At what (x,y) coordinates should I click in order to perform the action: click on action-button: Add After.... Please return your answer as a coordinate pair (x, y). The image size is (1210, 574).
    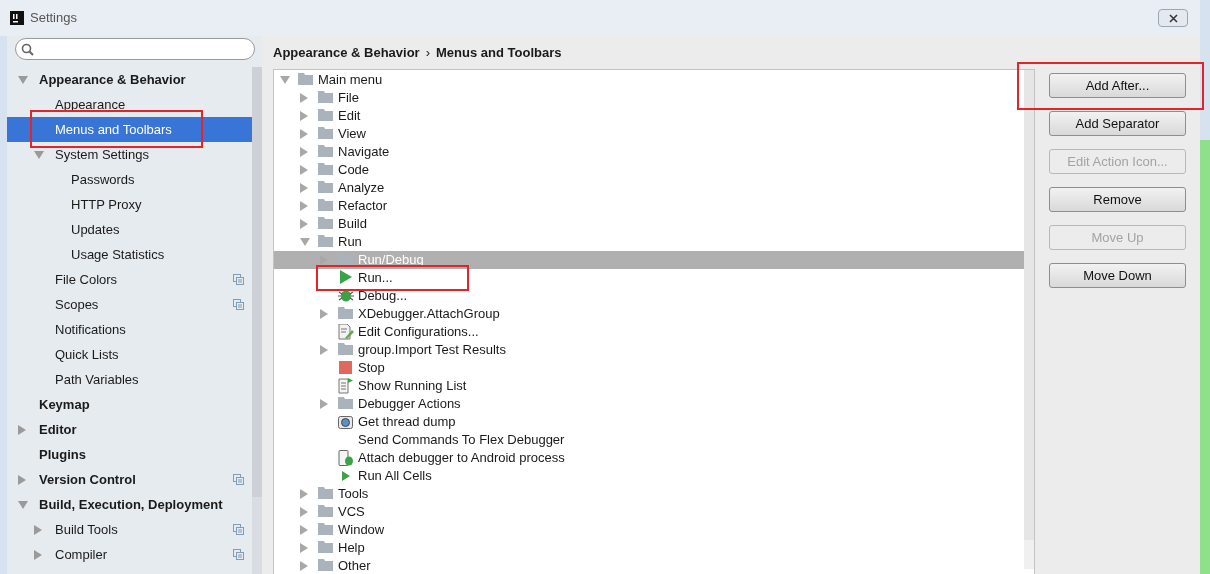
    Looking at the image, I should click on (1117, 85).